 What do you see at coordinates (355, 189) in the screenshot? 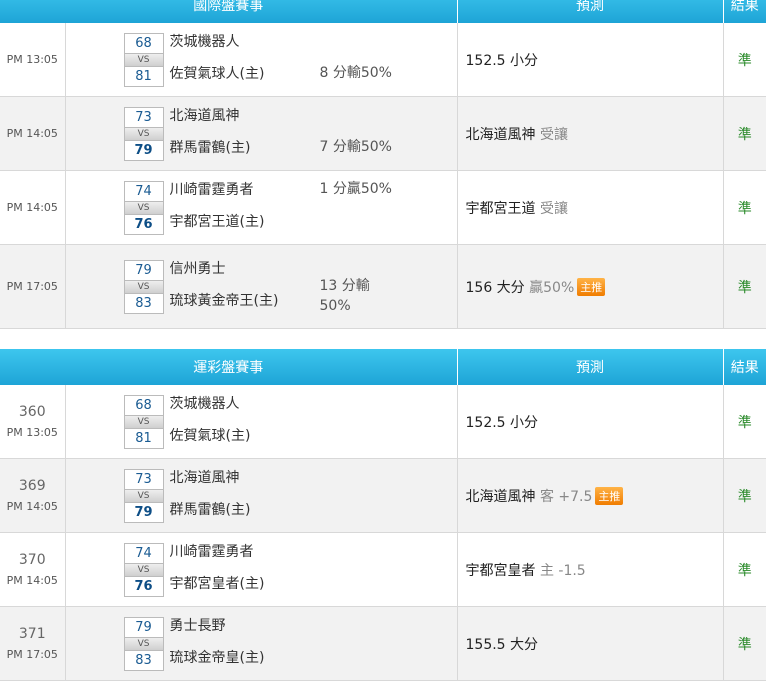
I see `handicap-result: 1 分贏50%` at bounding box center [355, 189].